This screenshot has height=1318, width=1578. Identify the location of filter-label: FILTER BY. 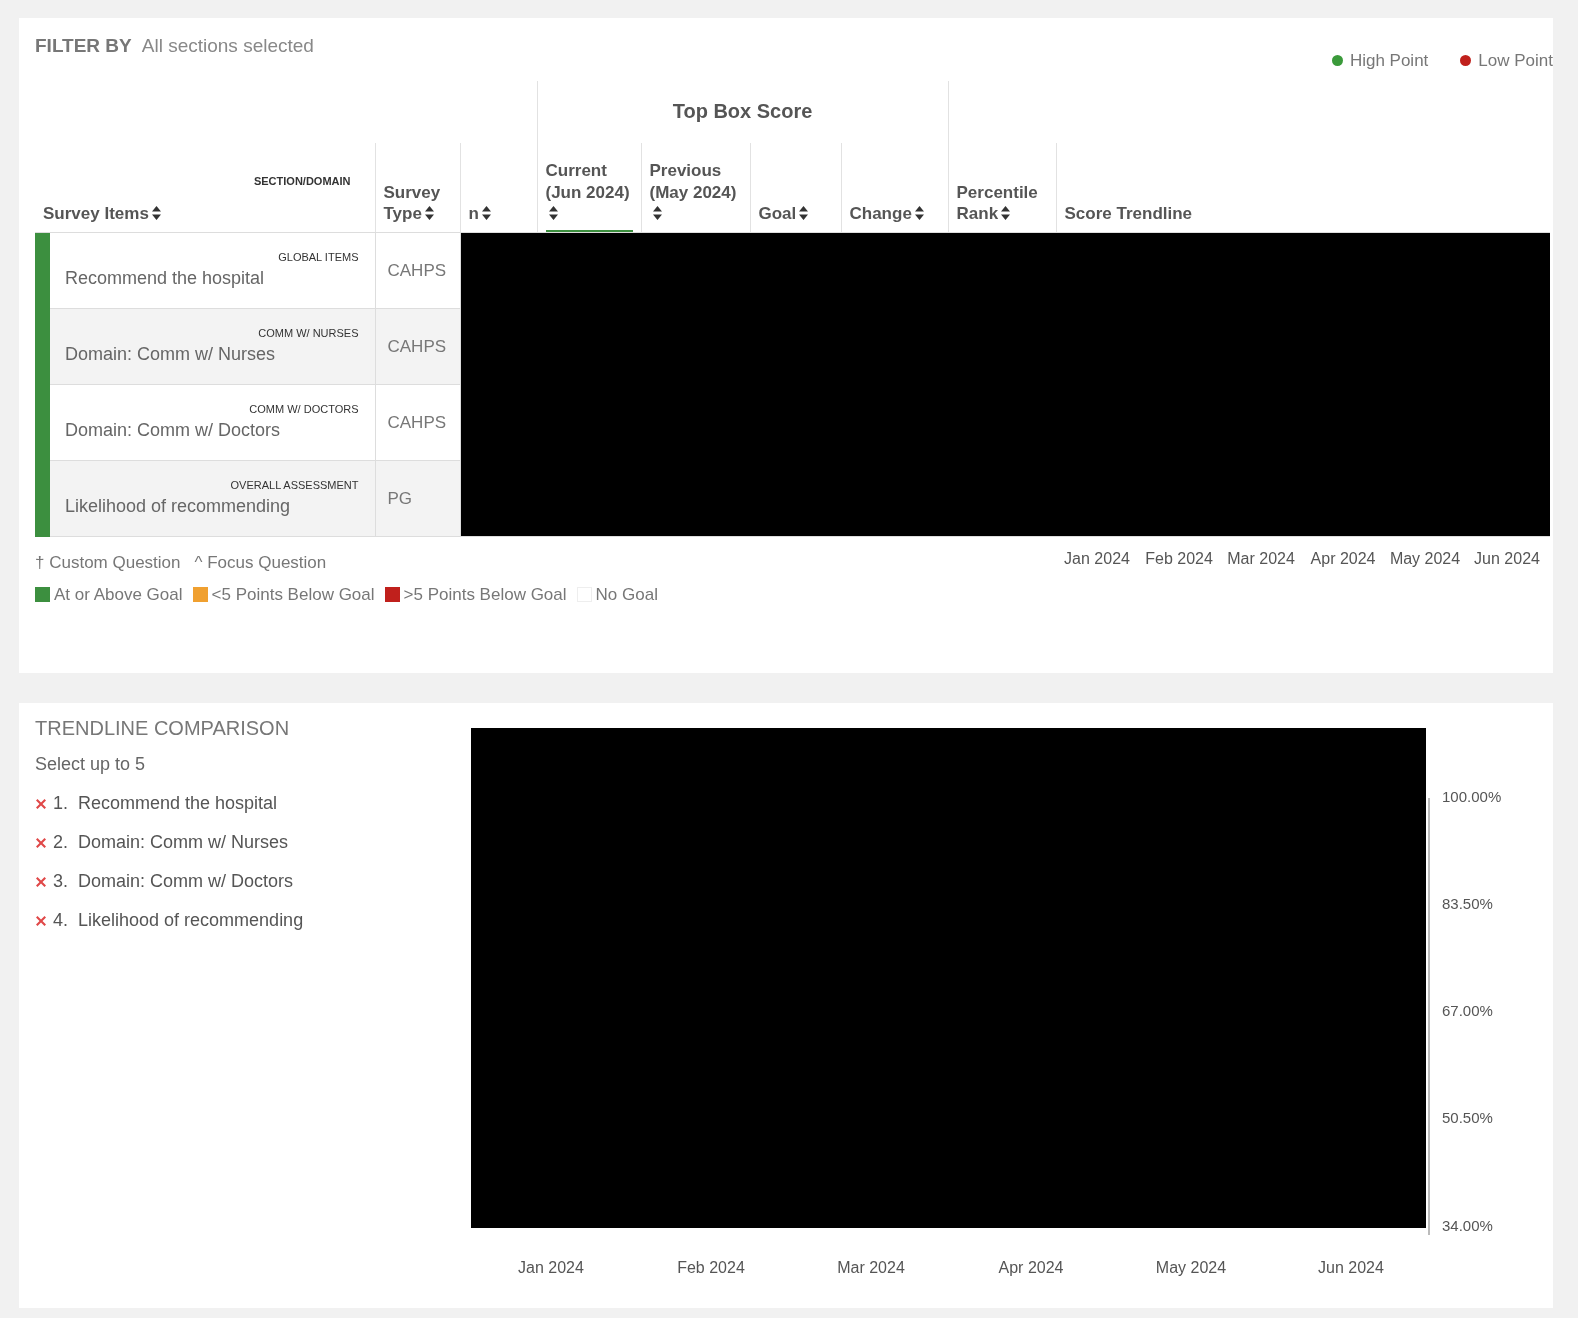
(83, 45).